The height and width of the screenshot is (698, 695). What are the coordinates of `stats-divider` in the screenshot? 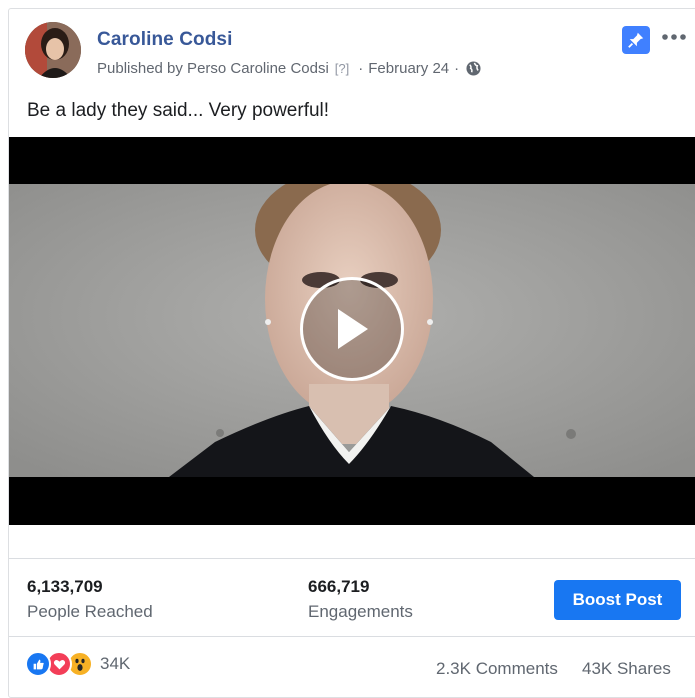 It's located at (352, 558).